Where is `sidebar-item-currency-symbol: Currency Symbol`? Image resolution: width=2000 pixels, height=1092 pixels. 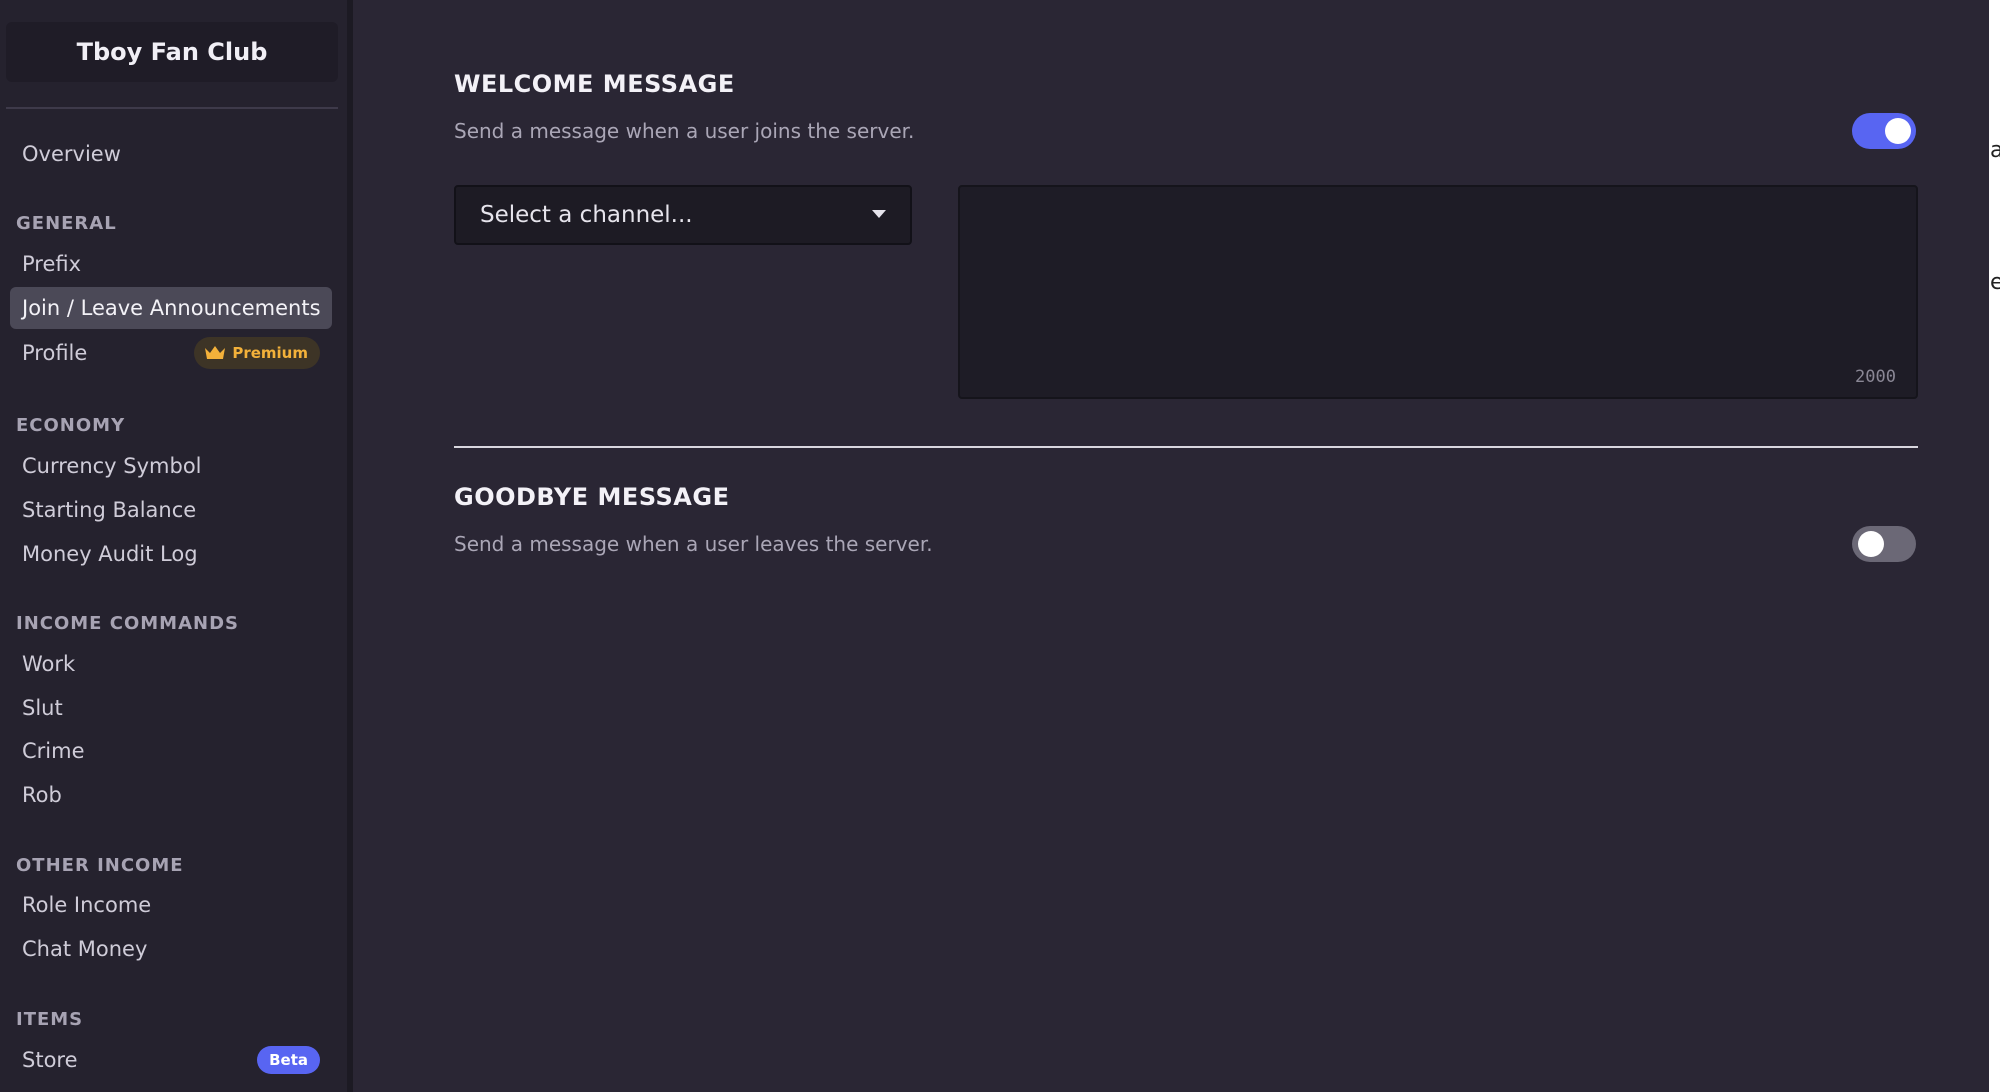
sidebar-item-currency-symbol: Currency Symbol is located at coordinates (171, 466).